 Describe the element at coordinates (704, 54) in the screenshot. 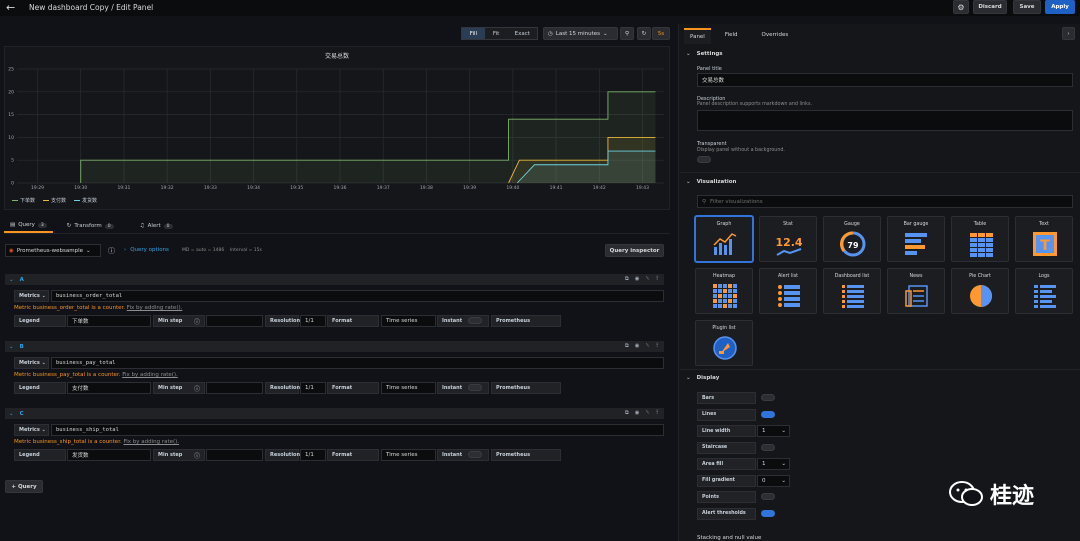

I see `settings-section-header: ⌄ Settings` at that location.